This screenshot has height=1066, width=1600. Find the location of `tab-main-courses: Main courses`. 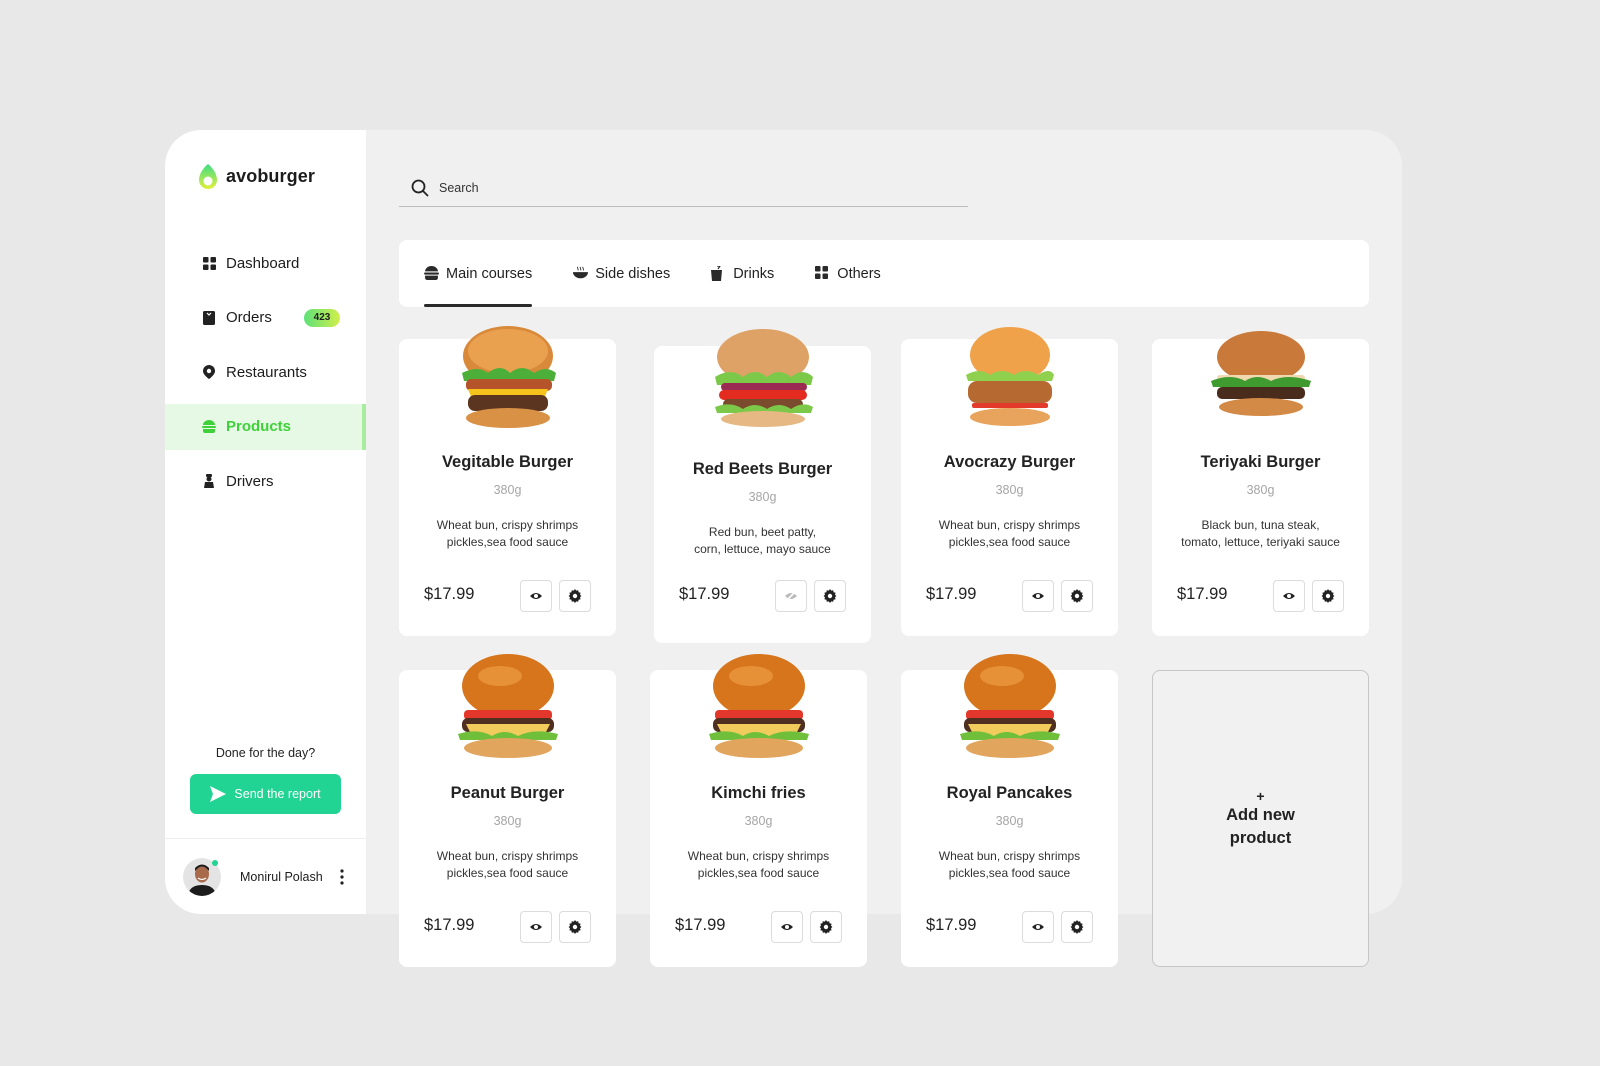

tab-main-courses: Main courses is located at coordinates (478, 273).